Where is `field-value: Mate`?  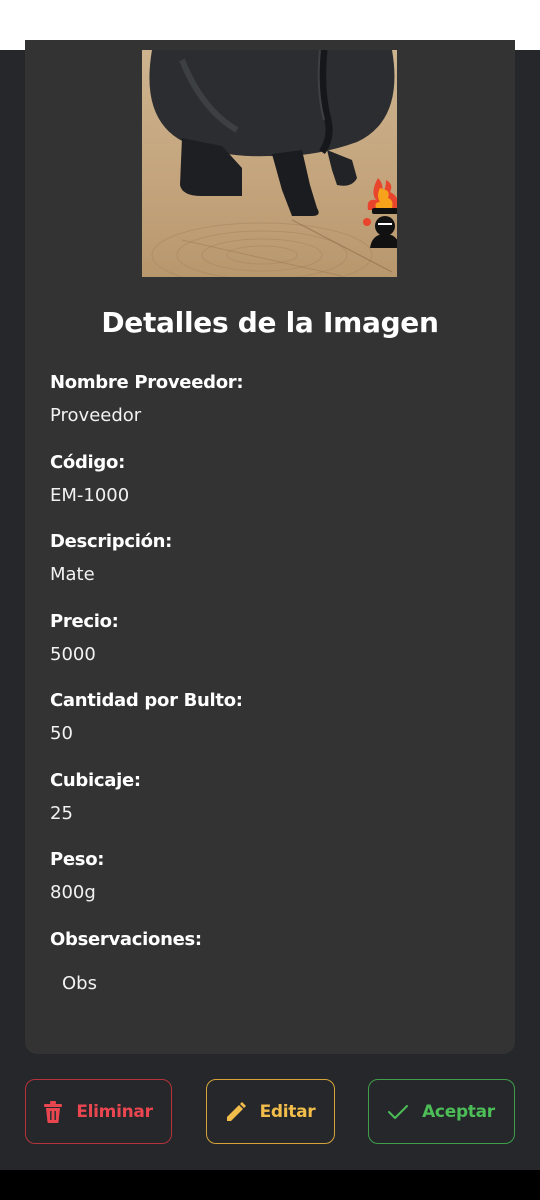 field-value: Mate is located at coordinates (72, 574).